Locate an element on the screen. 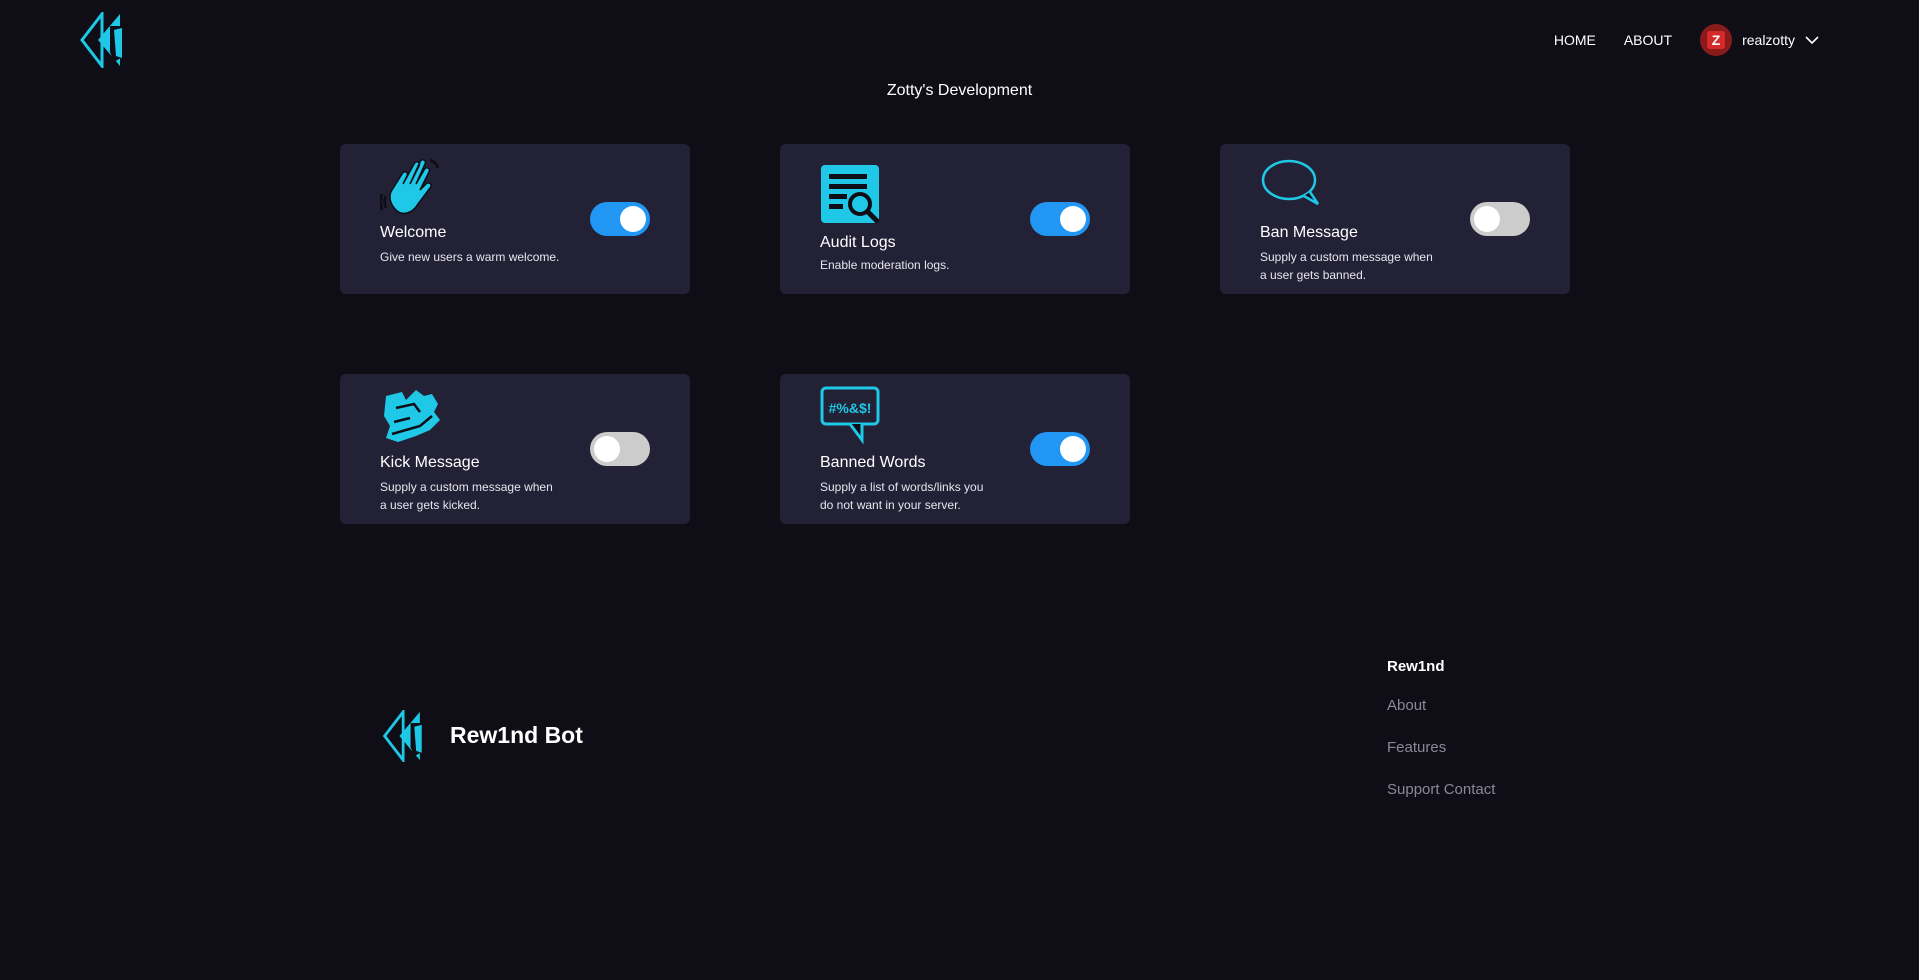 This screenshot has width=1919, height=980. footer-links: Rew1nd About Features Support Contact is located at coordinates (1441, 740).